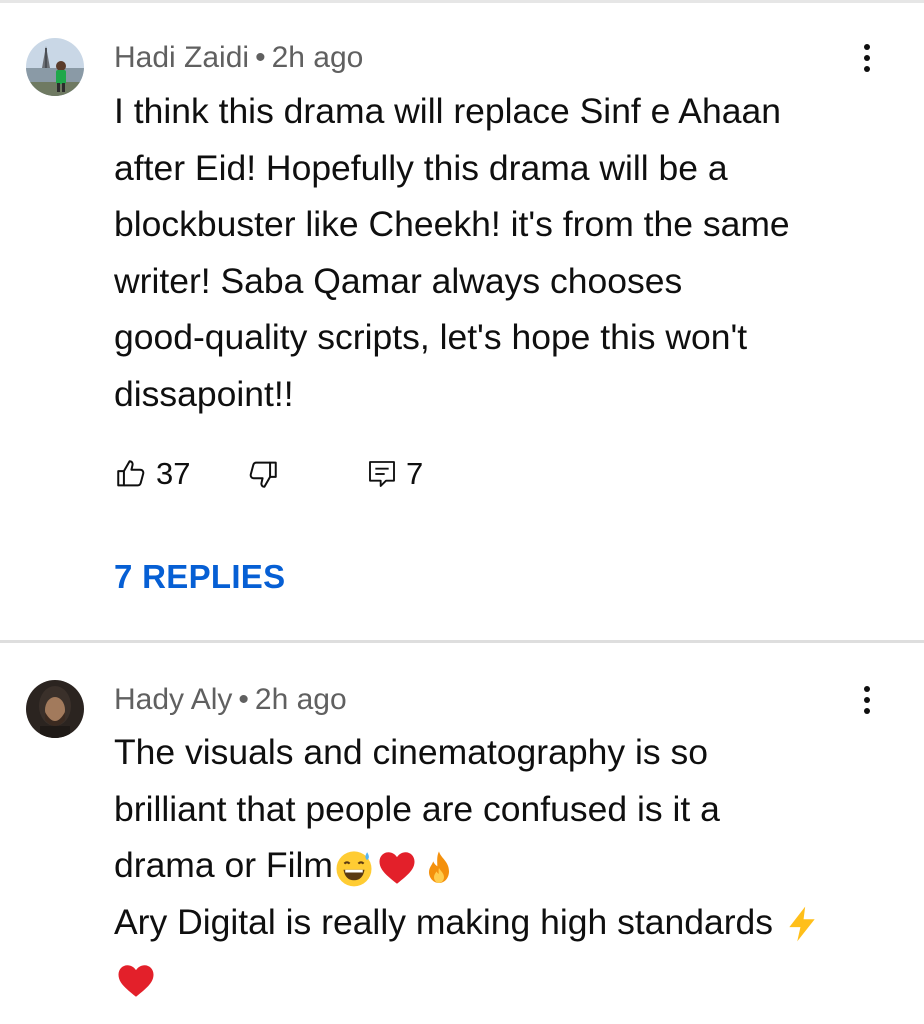  I want to click on comment-line: dissapoint!!, so click(204, 393).